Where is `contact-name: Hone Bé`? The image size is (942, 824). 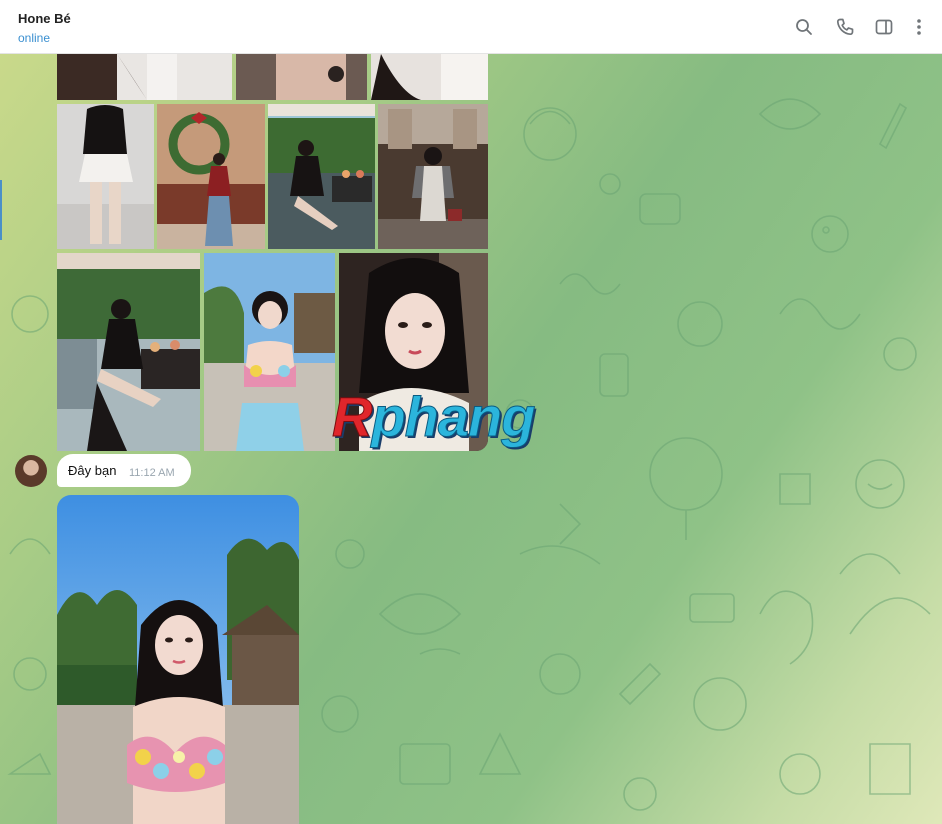 contact-name: Hone Bé is located at coordinates (44, 18).